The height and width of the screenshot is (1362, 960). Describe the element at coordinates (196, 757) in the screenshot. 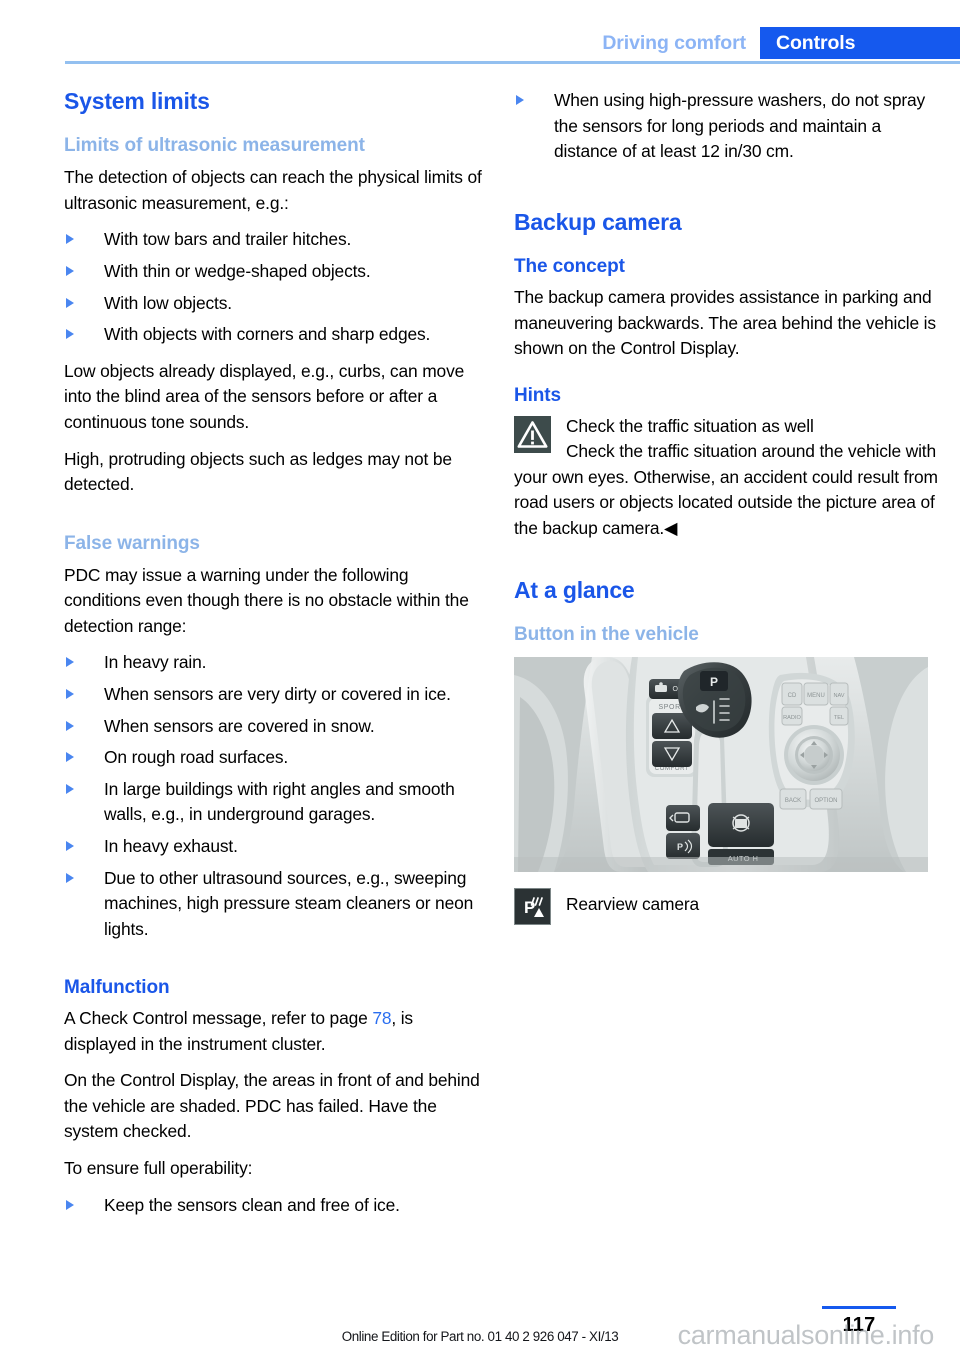

I see `list-item-label: On rough road surfaces.` at that location.